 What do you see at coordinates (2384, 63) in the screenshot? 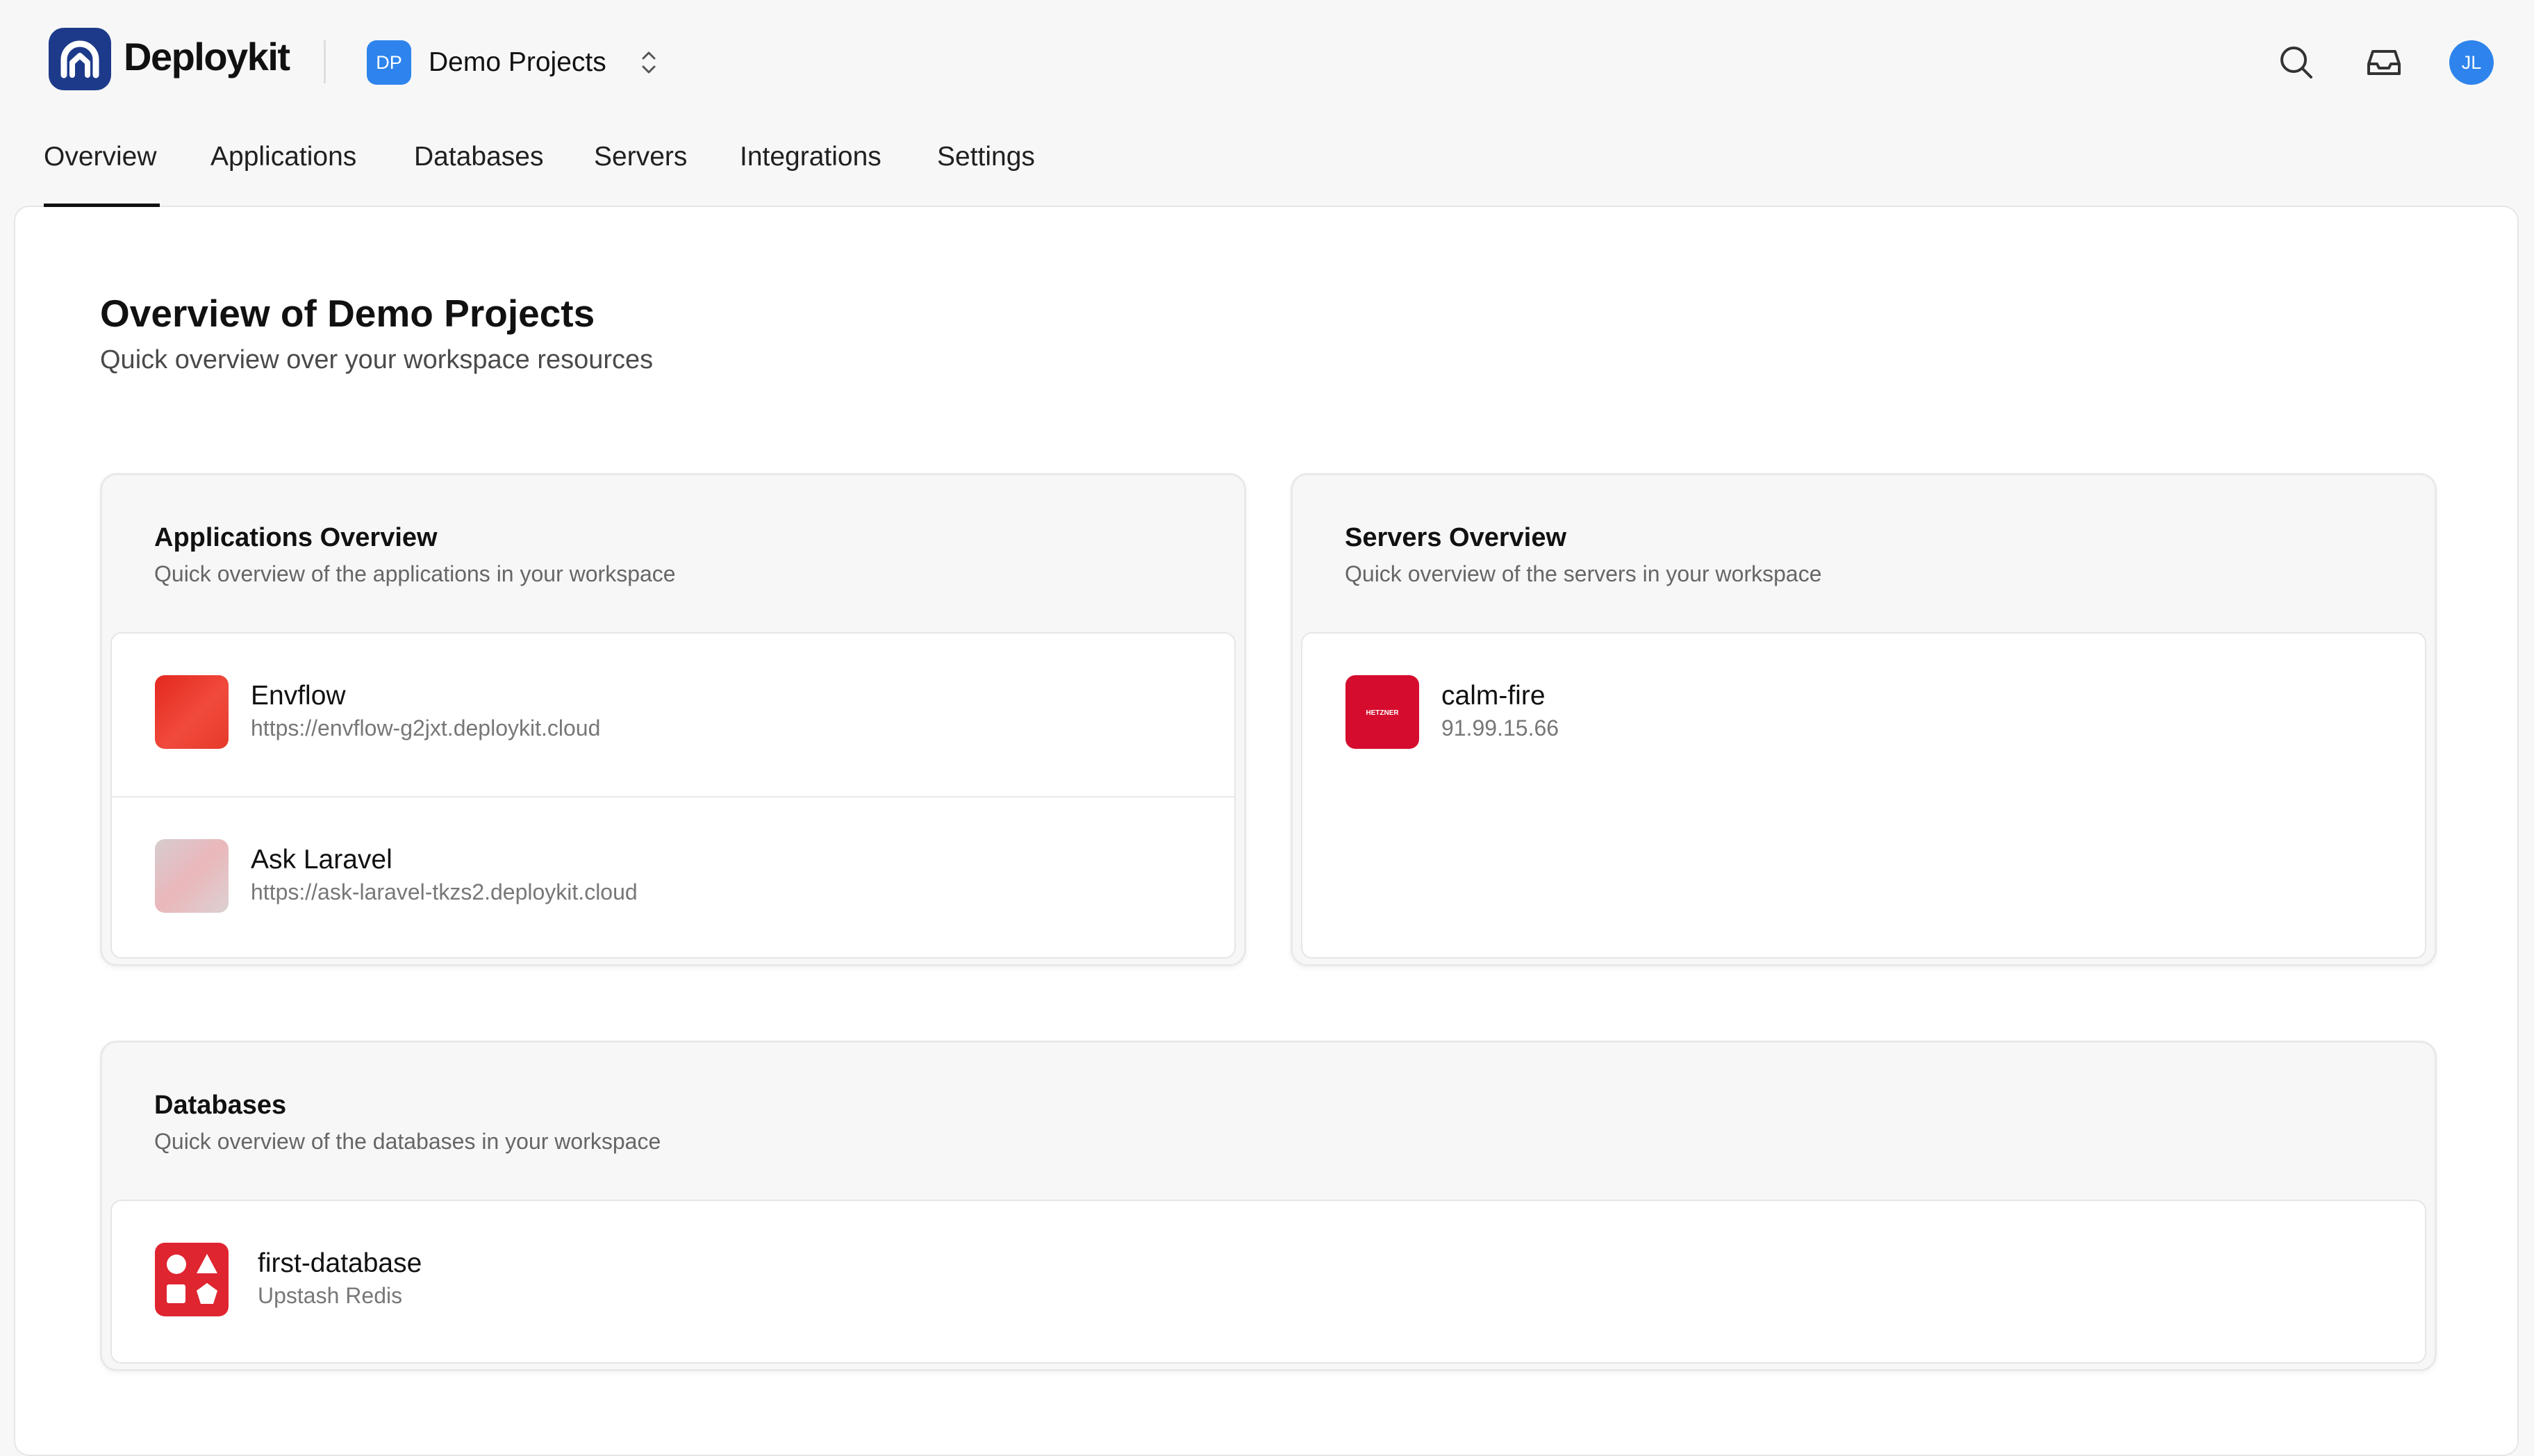
I see `inbox-icon` at bounding box center [2384, 63].